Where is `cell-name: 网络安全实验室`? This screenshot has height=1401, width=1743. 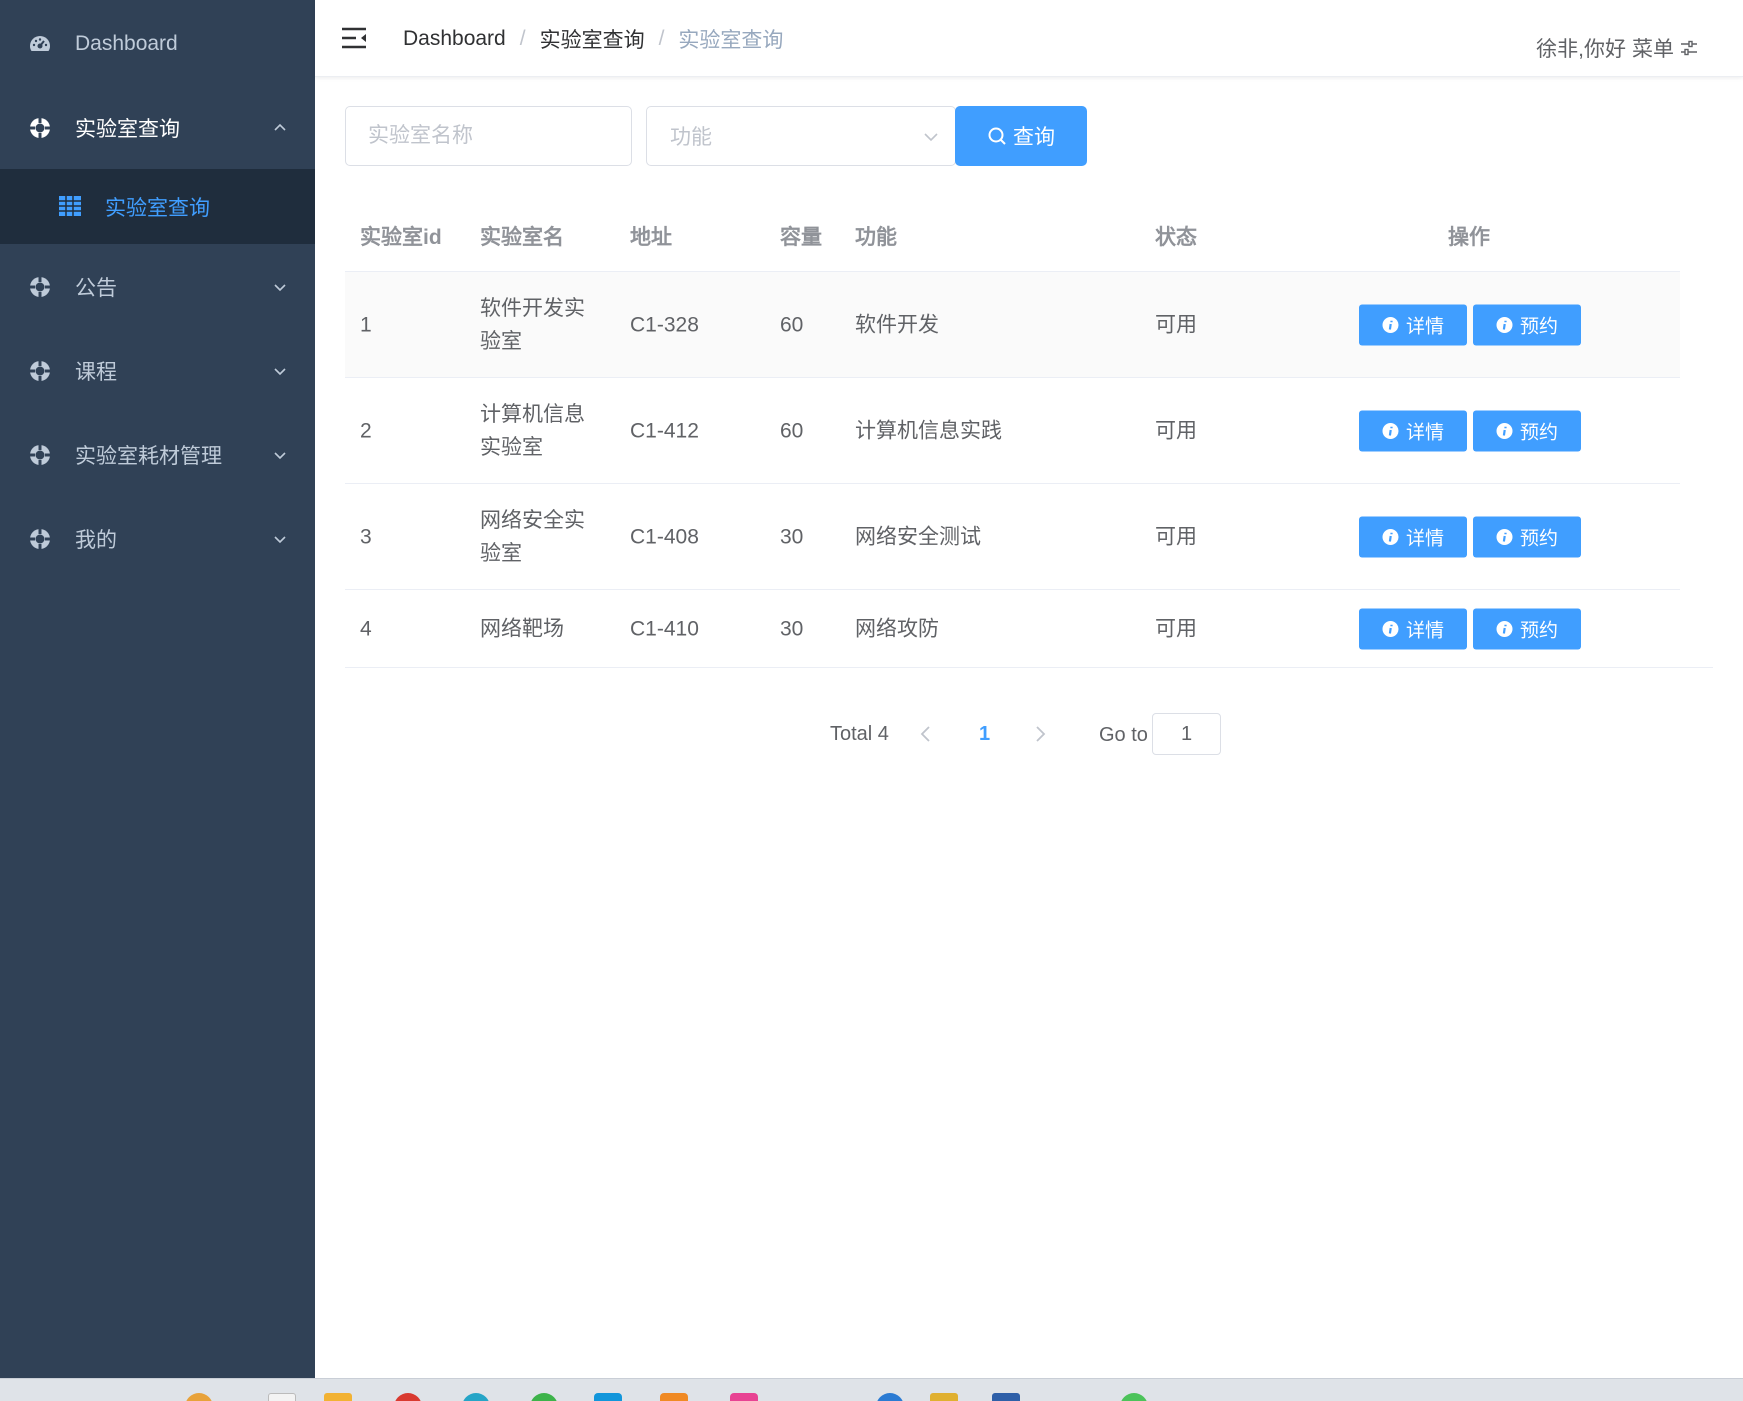 cell-name: 网络安全实验室 is located at coordinates (532, 536).